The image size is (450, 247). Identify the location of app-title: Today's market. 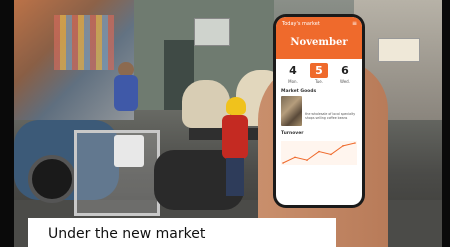
(301, 24).